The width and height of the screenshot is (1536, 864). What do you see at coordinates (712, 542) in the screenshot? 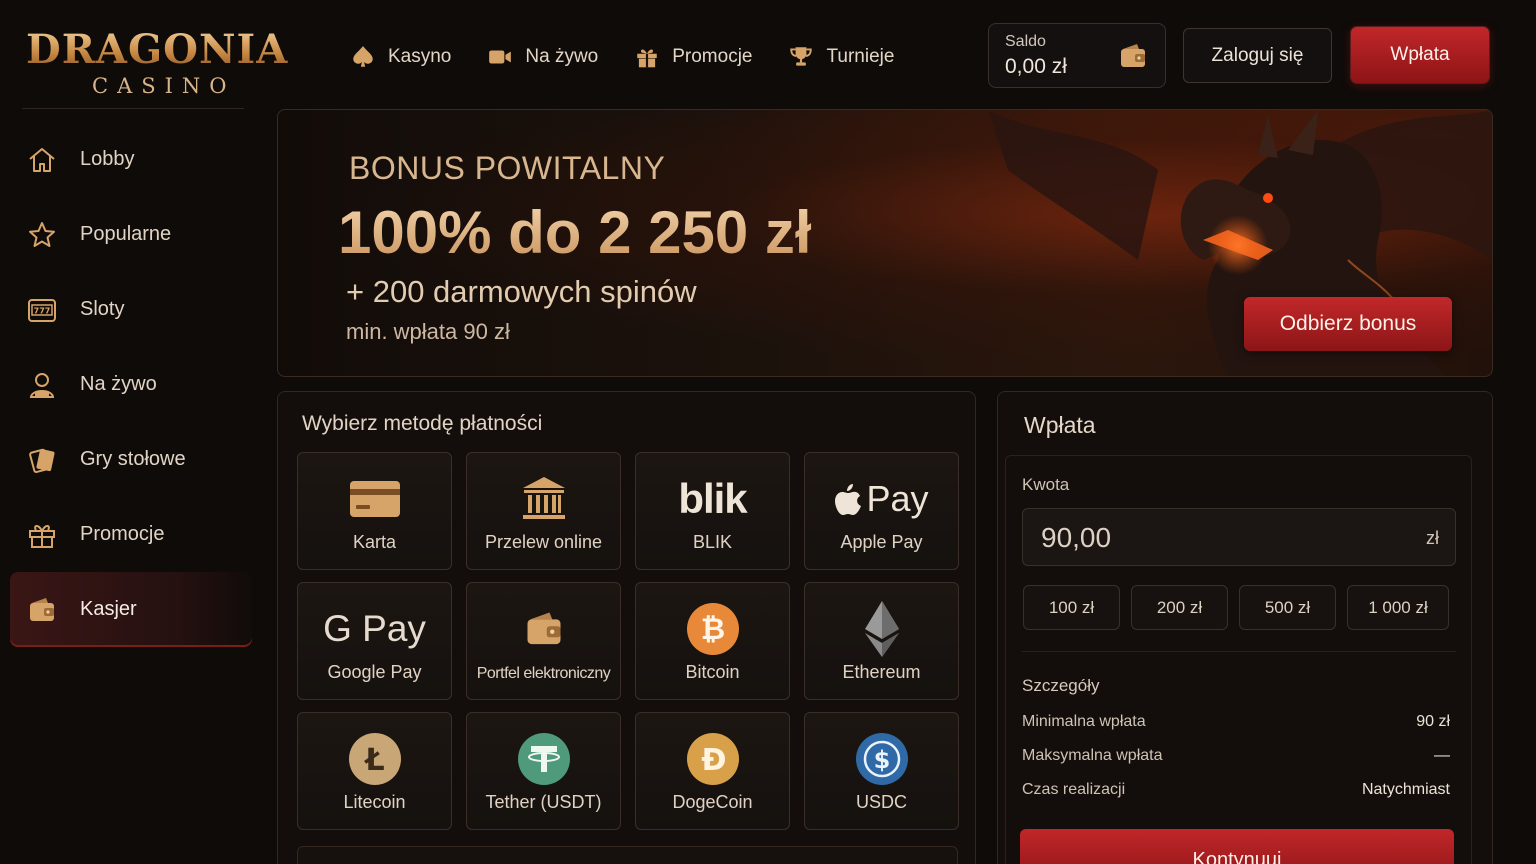
I see `payment-method-label: BLIK` at bounding box center [712, 542].